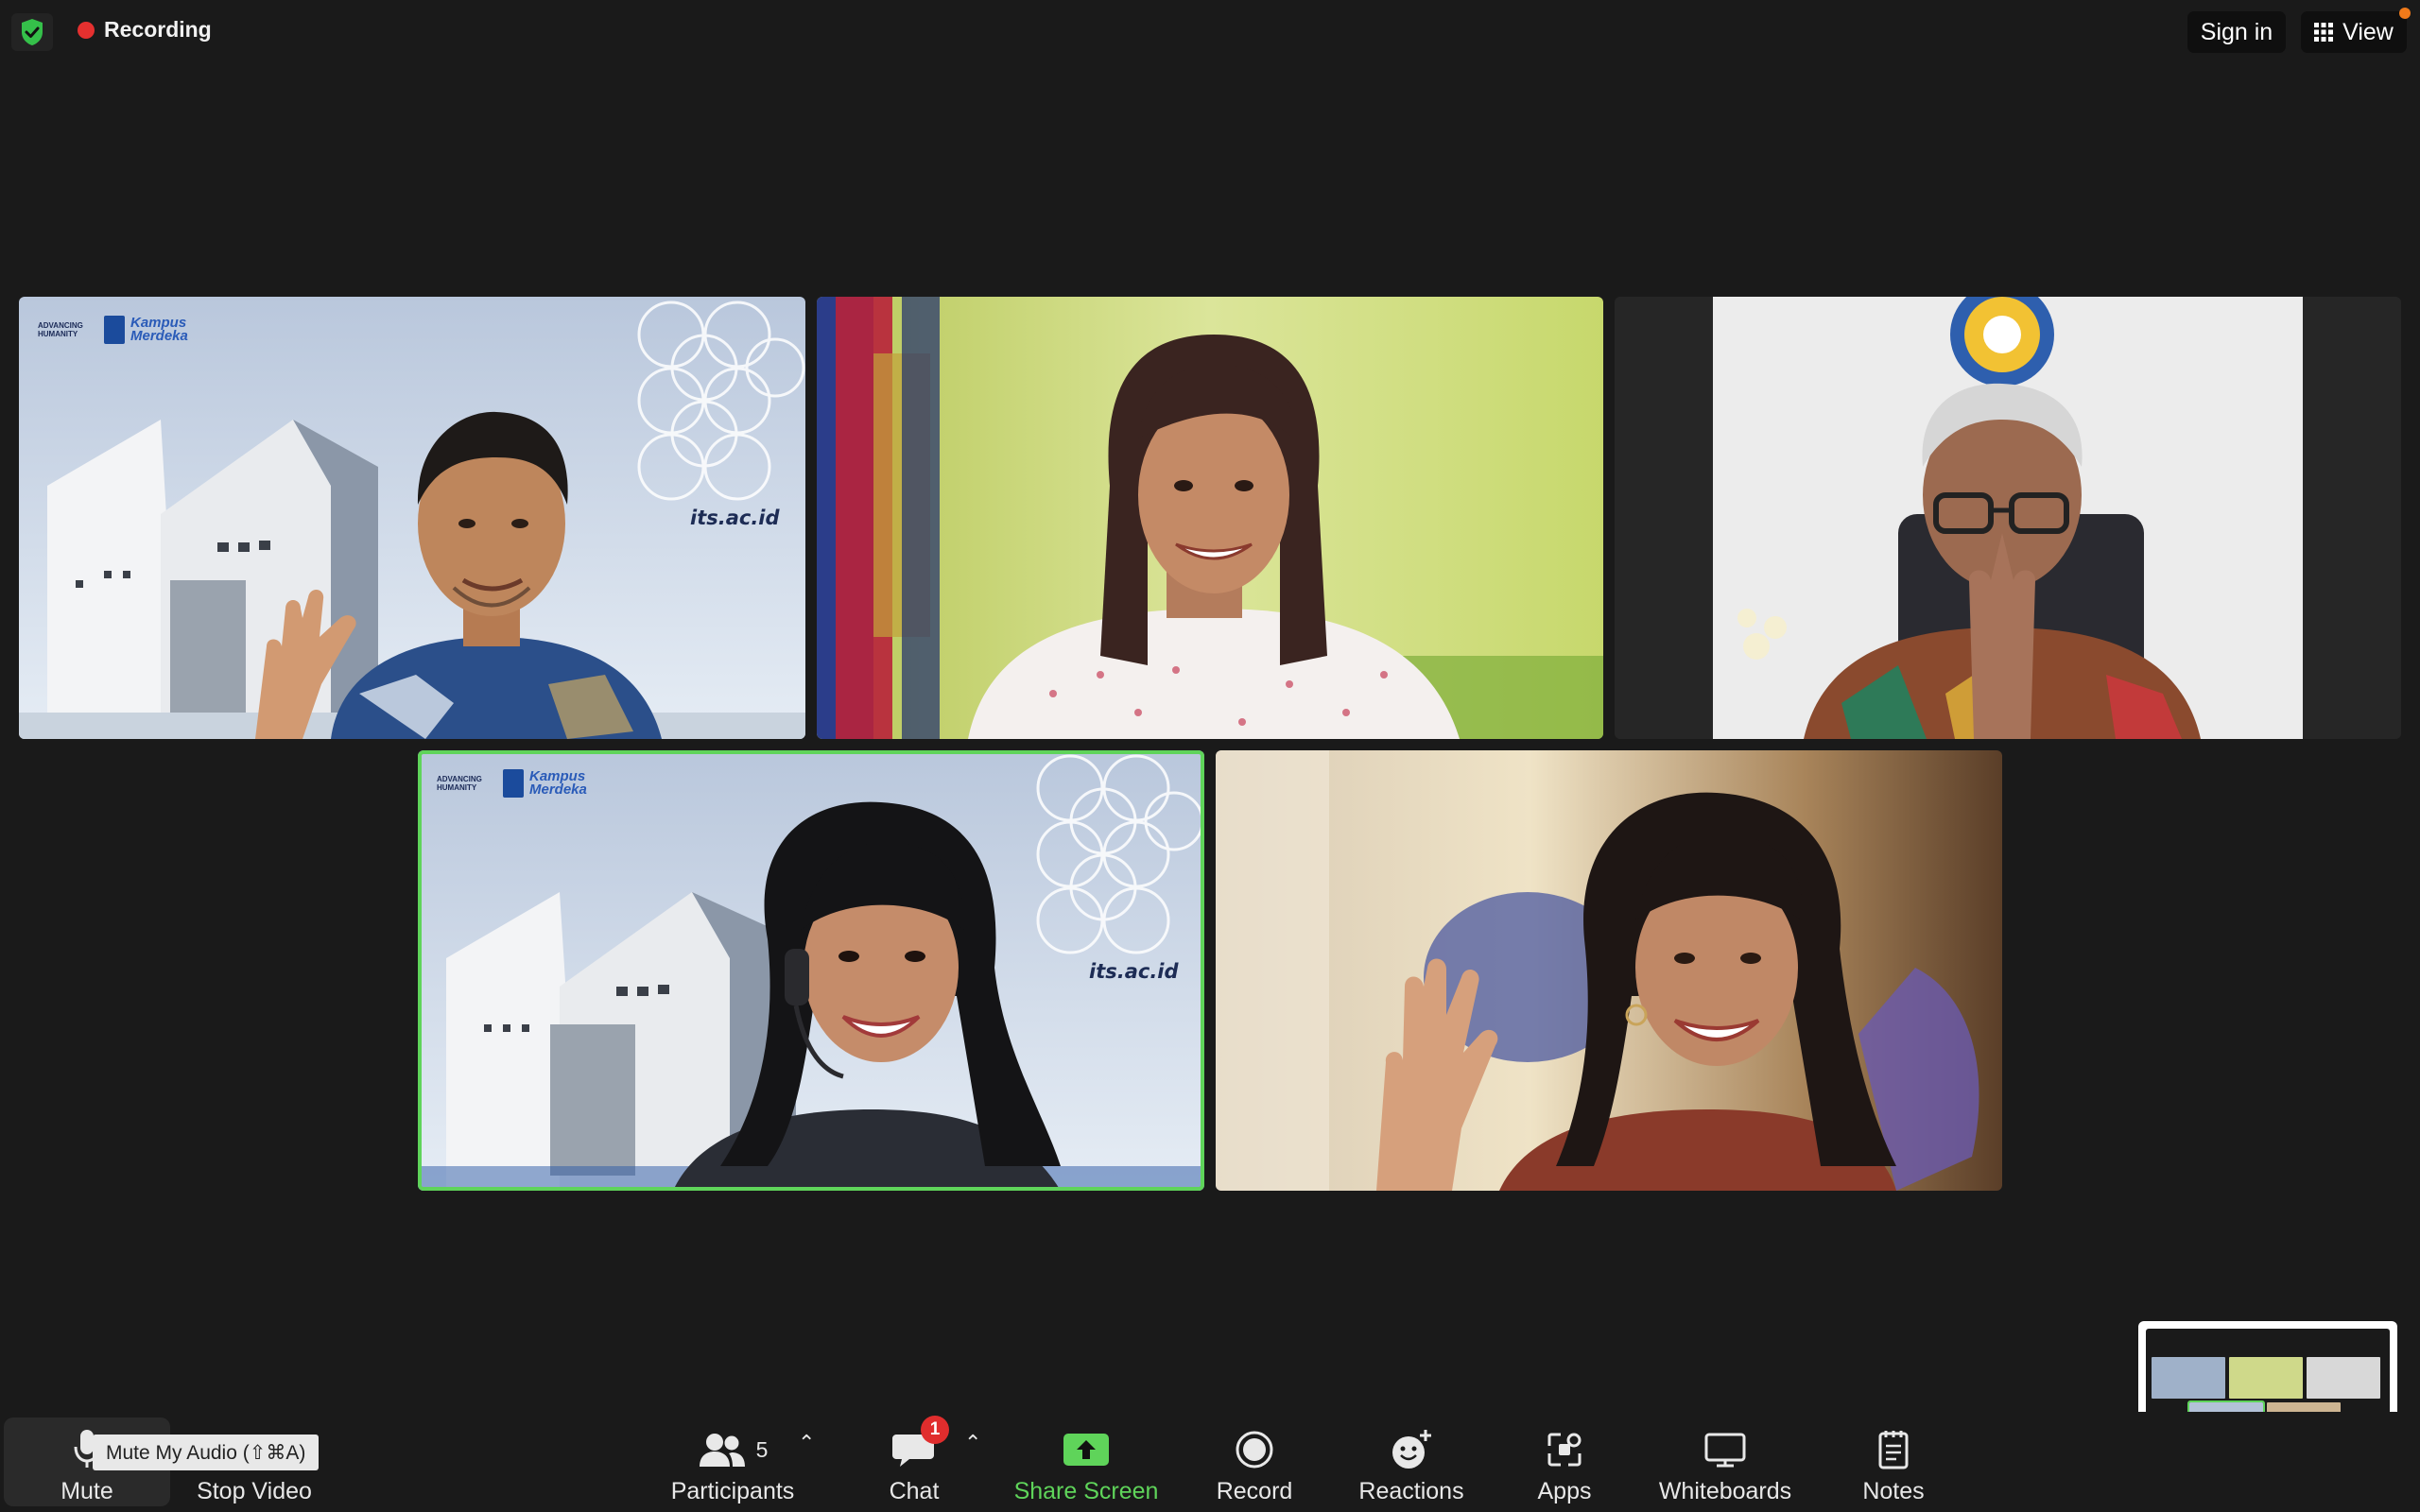 This screenshot has width=2420, height=1512. What do you see at coordinates (972, 1443) in the screenshot?
I see `chat-options-chevron-up-icon: ⌃` at bounding box center [972, 1443].